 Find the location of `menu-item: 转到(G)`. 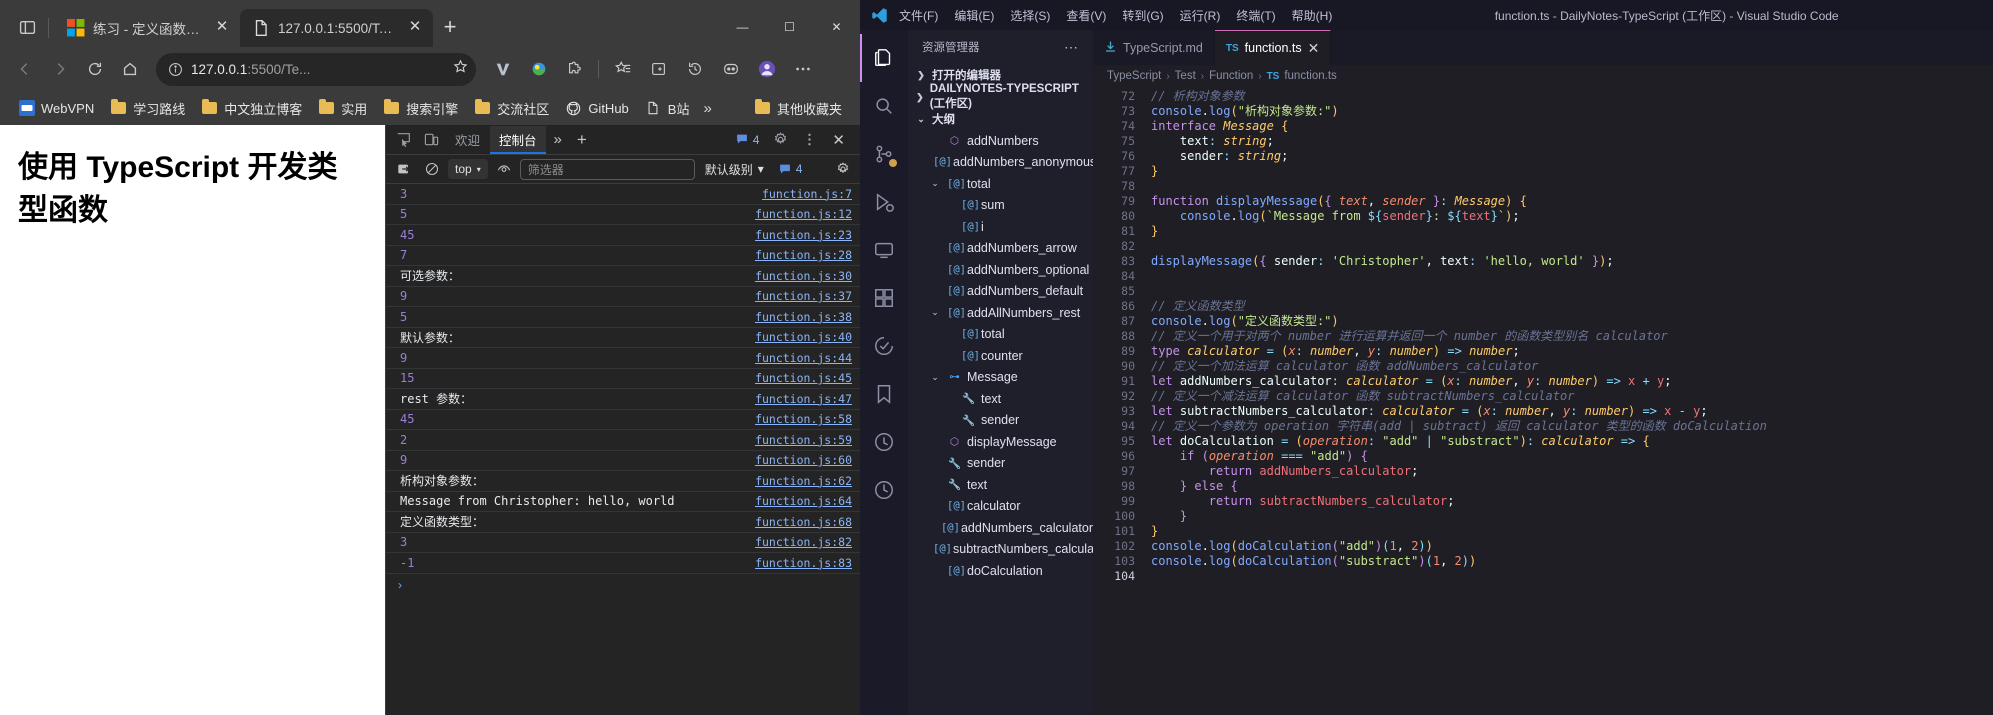

menu-item: 转到(G) is located at coordinates (1142, 15).